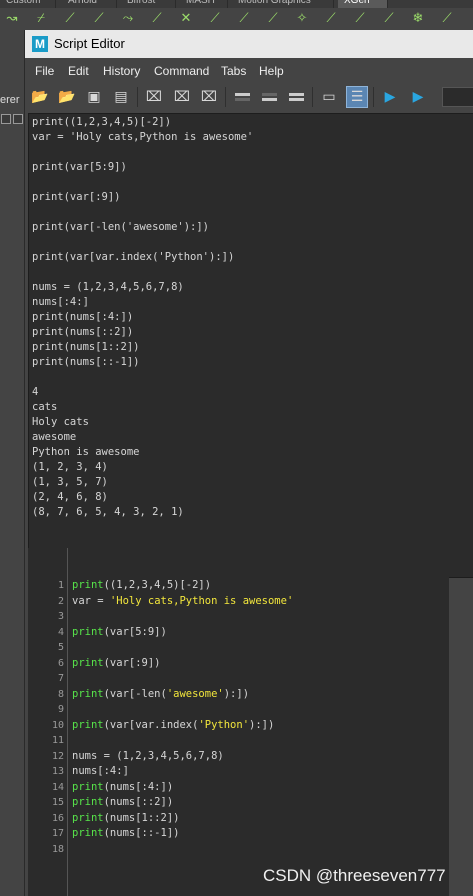 The width and height of the screenshot is (473, 896). What do you see at coordinates (60, 709) in the screenshot?
I see `line-number: 9` at bounding box center [60, 709].